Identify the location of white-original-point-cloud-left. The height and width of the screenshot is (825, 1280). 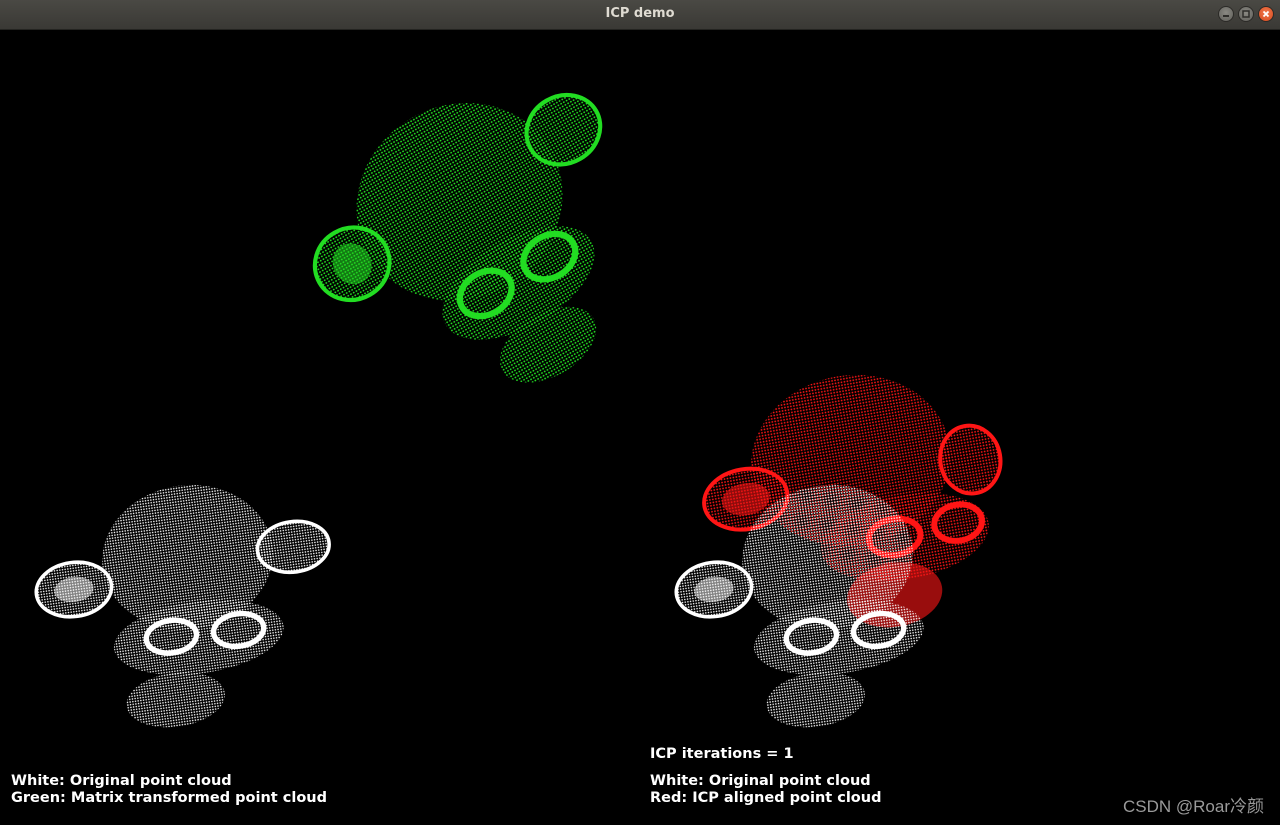
(182, 606).